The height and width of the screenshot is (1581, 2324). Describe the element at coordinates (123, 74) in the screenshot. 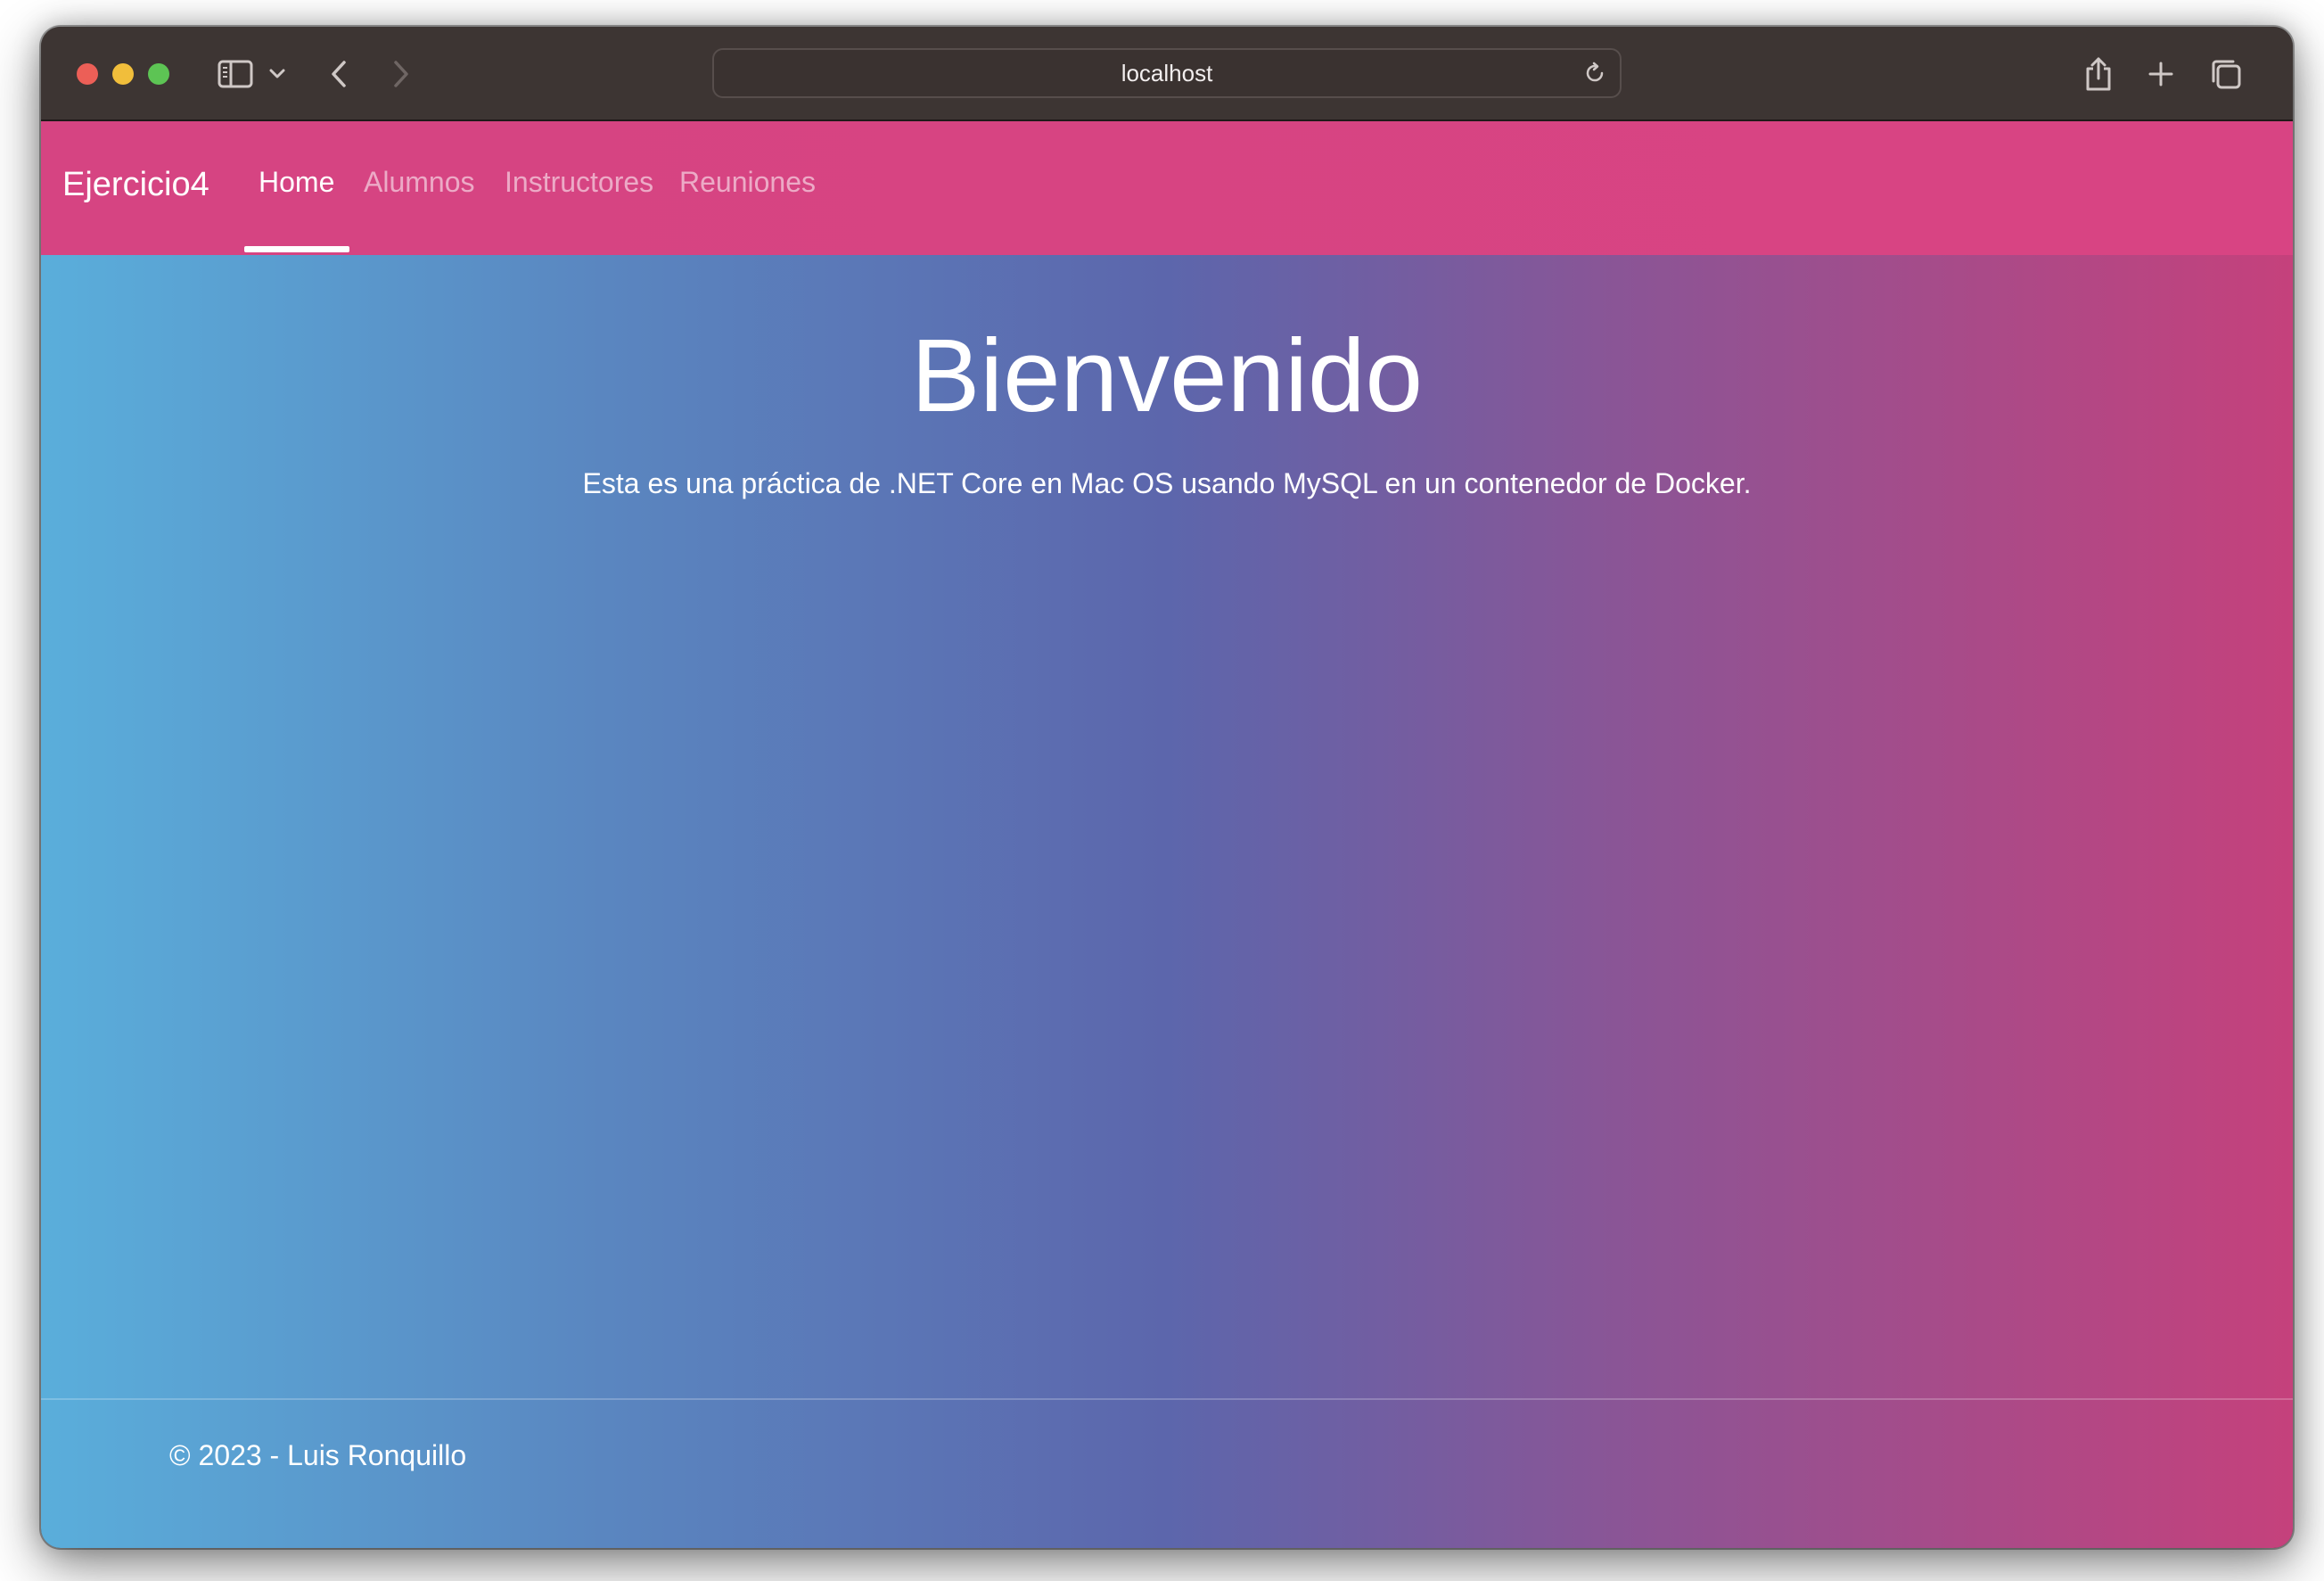

I see `minimize-window-button` at that location.